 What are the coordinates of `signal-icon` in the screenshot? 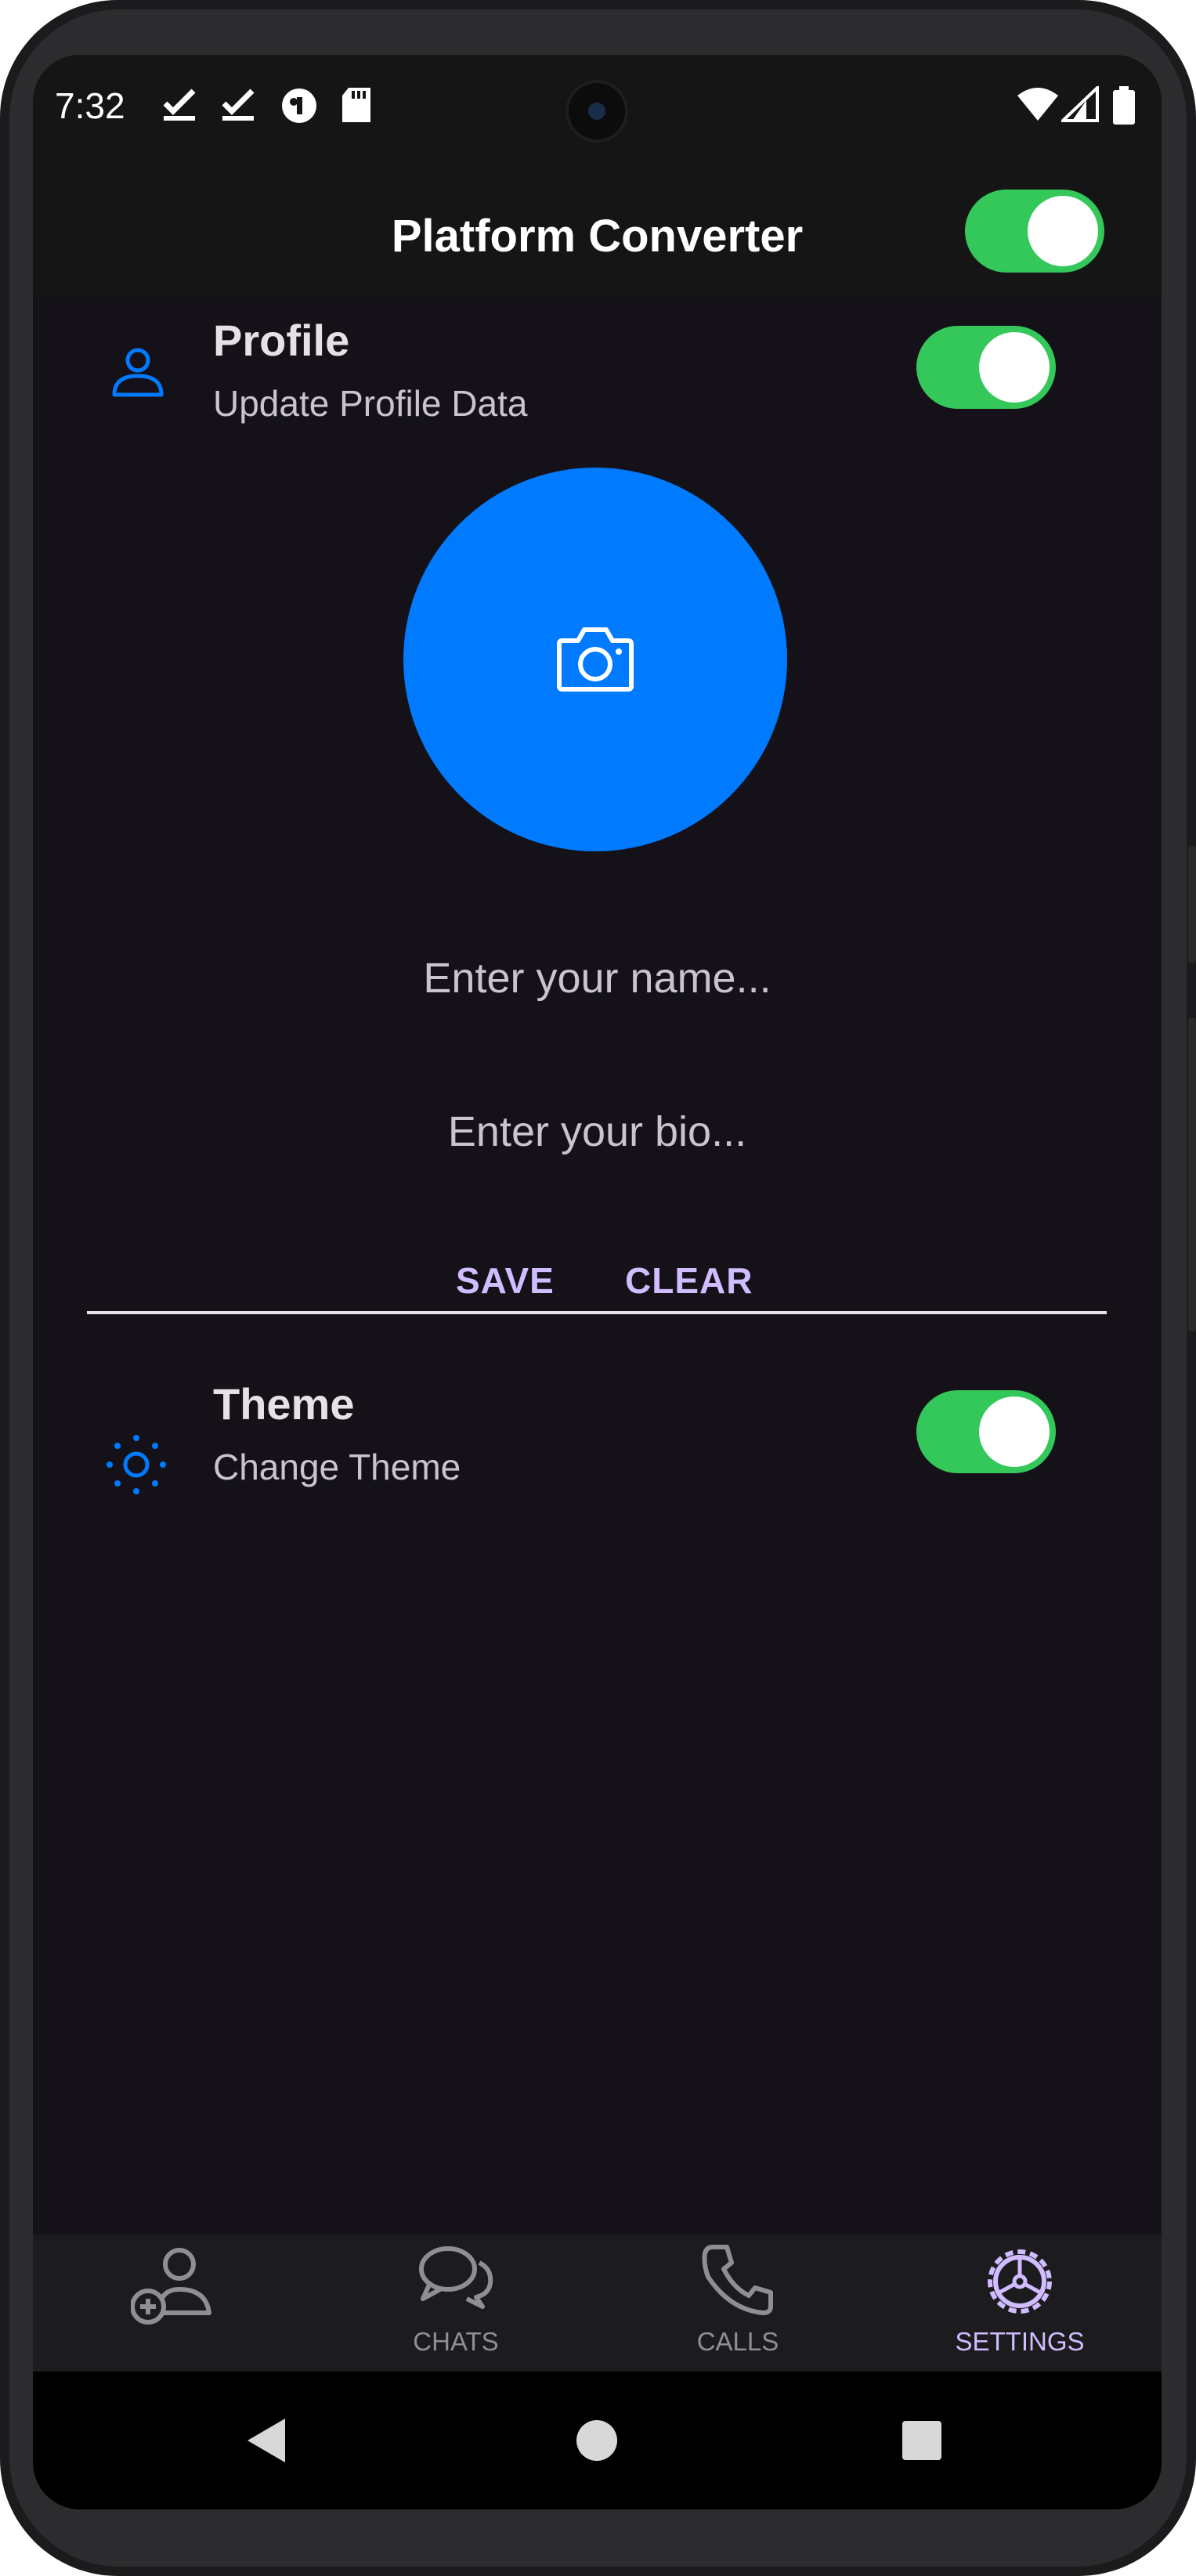 It's located at (1080, 104).